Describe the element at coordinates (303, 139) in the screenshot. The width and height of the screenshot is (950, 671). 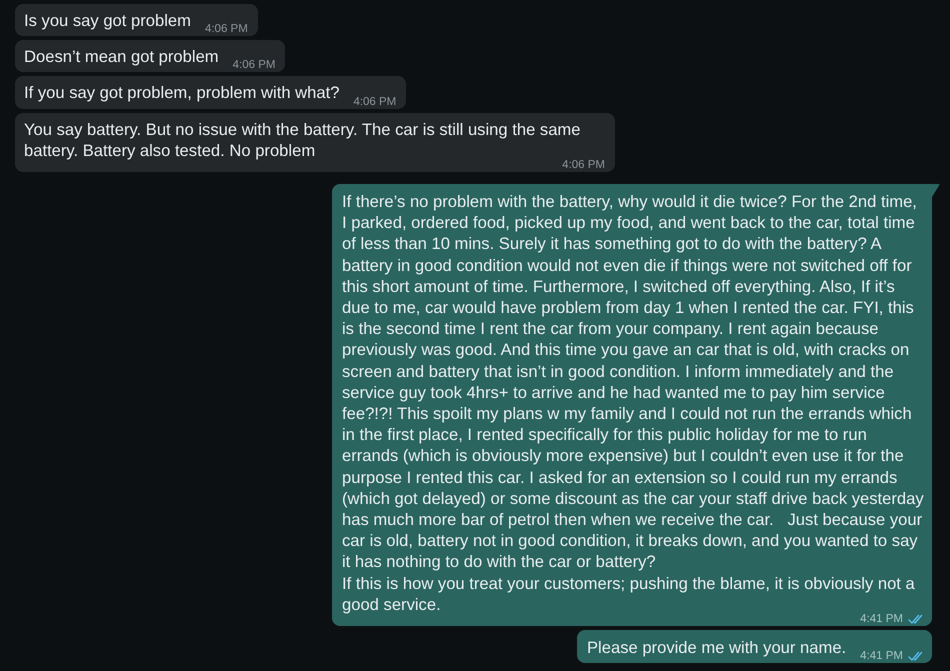
I see `message-text: You say battery. But no issue with the battery. The car is still using the same battery. Battery also tested. No problem` at that location.